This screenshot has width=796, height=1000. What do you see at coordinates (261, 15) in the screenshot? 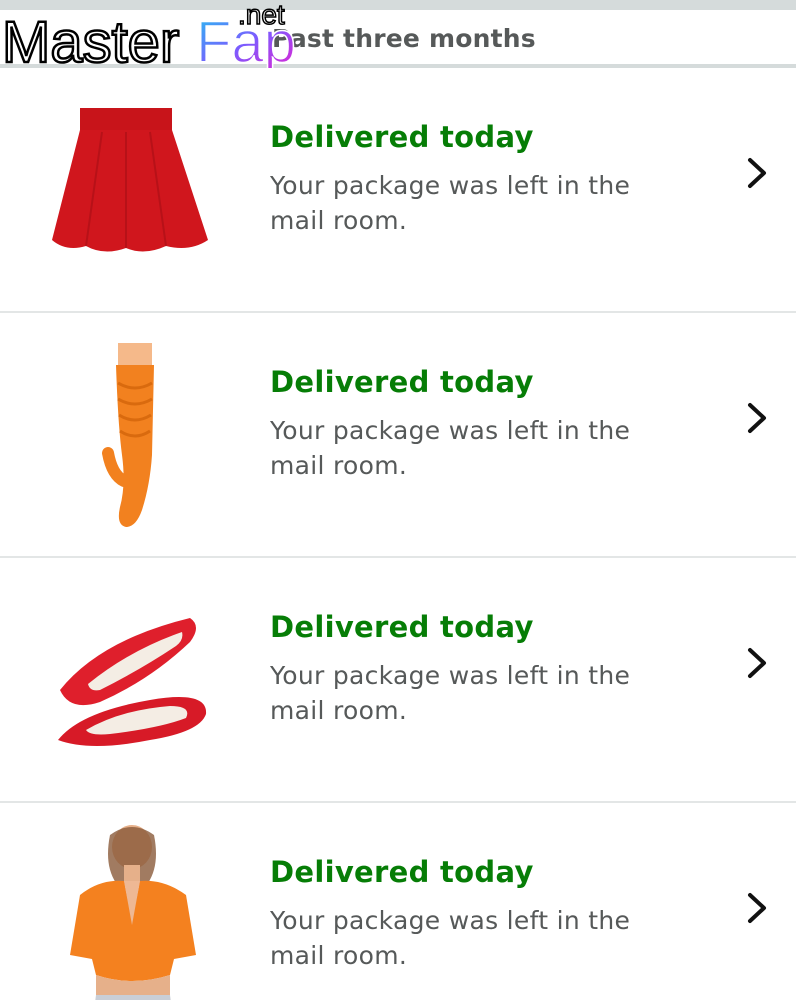
I see `watermark-text-suffix: .net` at bounding box center [261, 15].